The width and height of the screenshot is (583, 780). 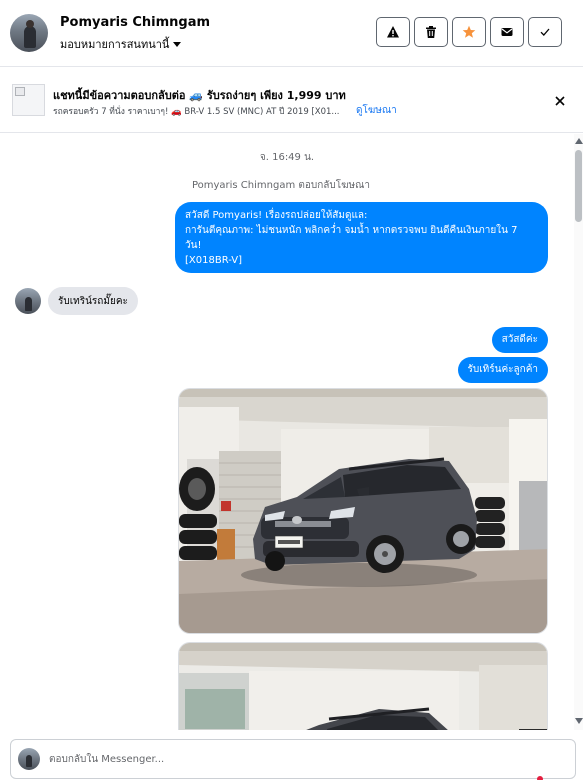 I want to click on scroll-down-arrow-icon, so click(x=579, y=721).